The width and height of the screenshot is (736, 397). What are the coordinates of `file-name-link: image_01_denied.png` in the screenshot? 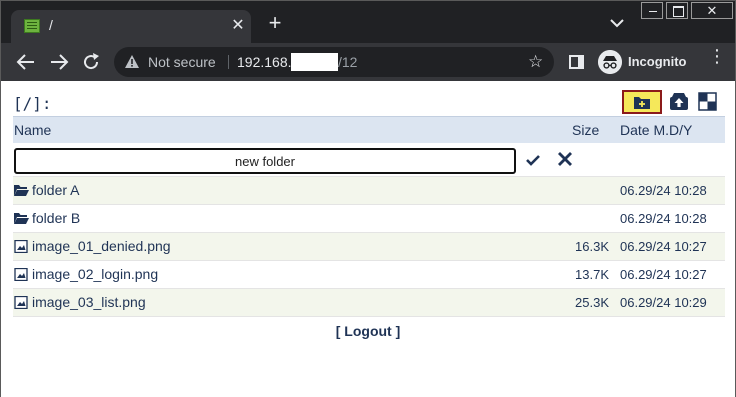 It's located at (101, 246).